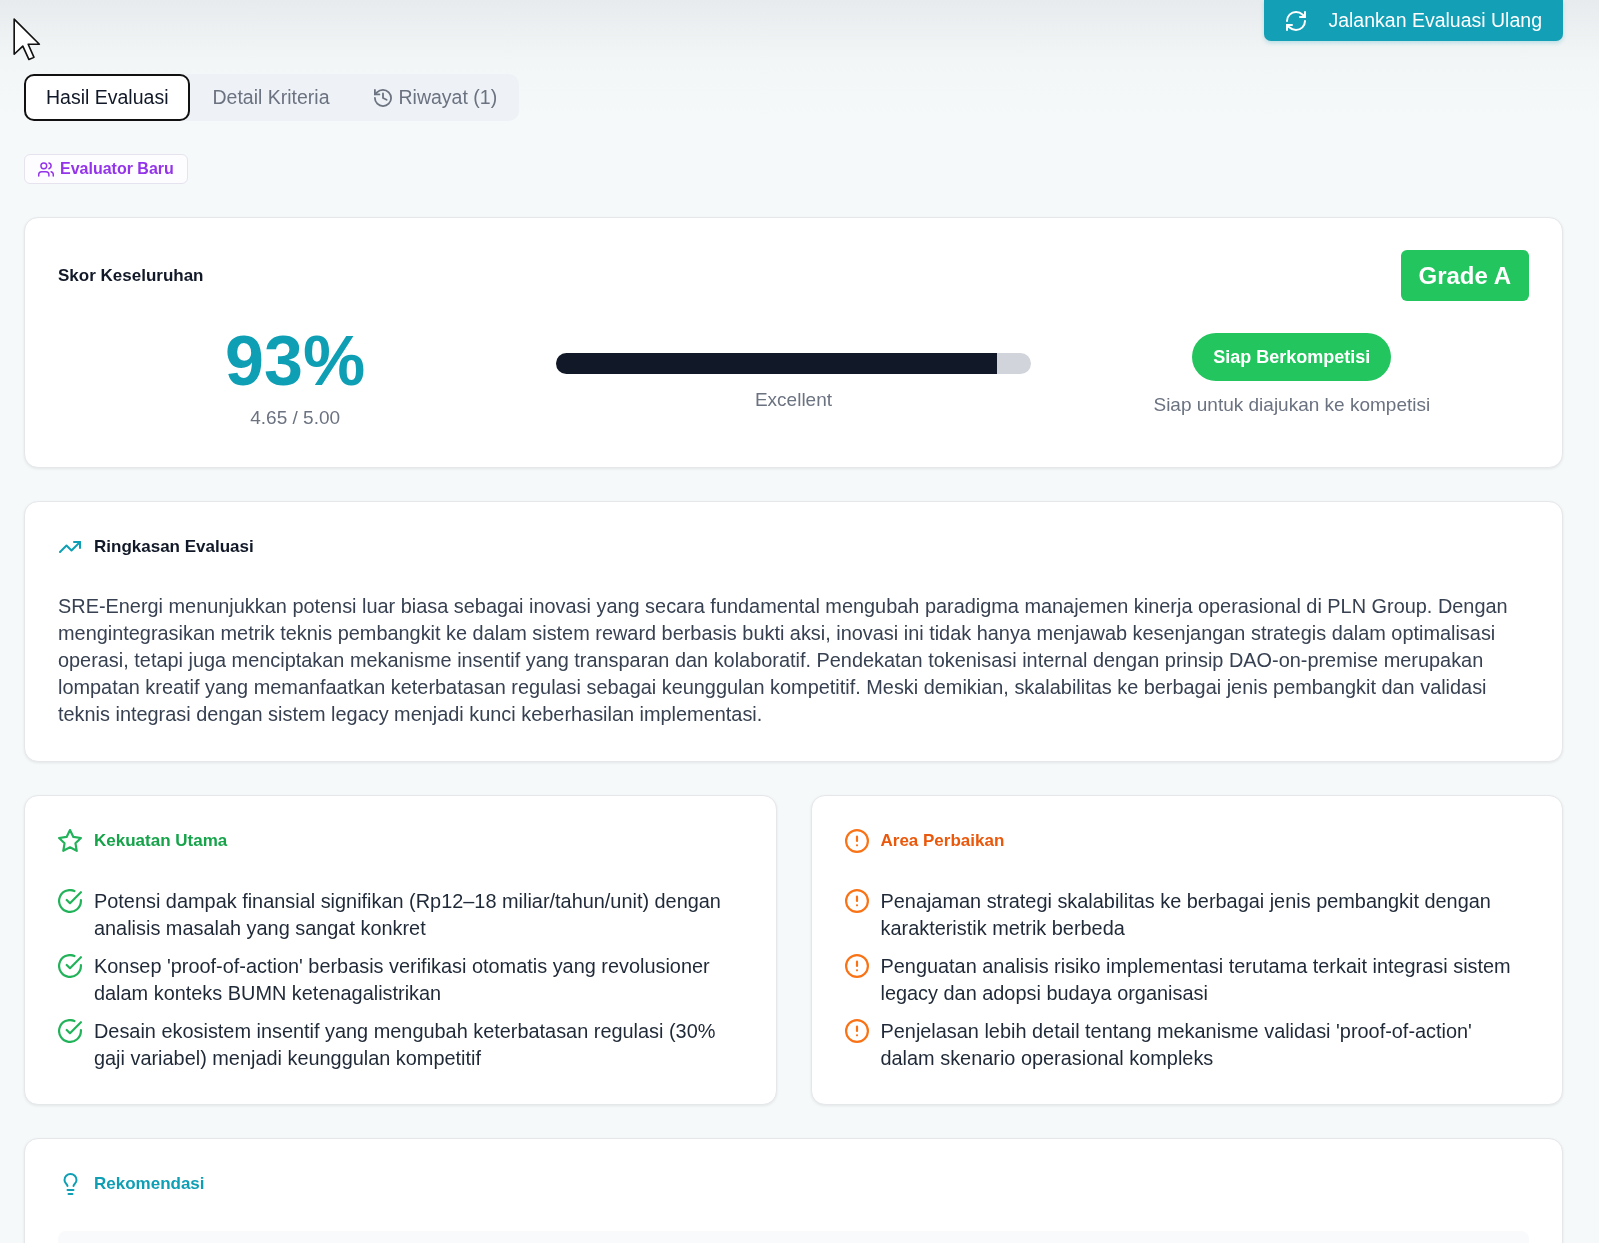 This screenshot has height=1243, width=1599. What do you see at coordinates (70, 547) in the screenshot?
I see `trending-up-icon` at bounding box center [70, 547].